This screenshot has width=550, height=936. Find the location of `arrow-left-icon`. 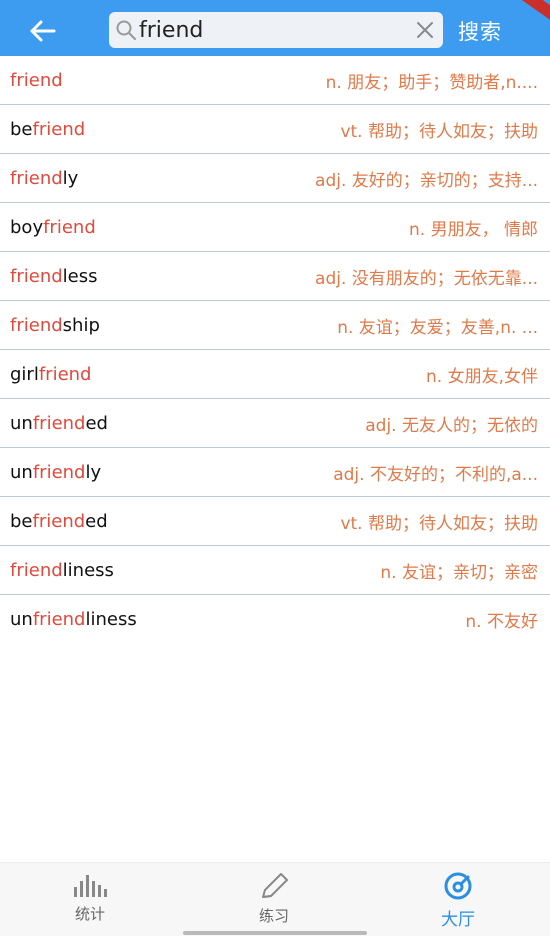

arrow-left-icon is located at coordinates (43, 31).